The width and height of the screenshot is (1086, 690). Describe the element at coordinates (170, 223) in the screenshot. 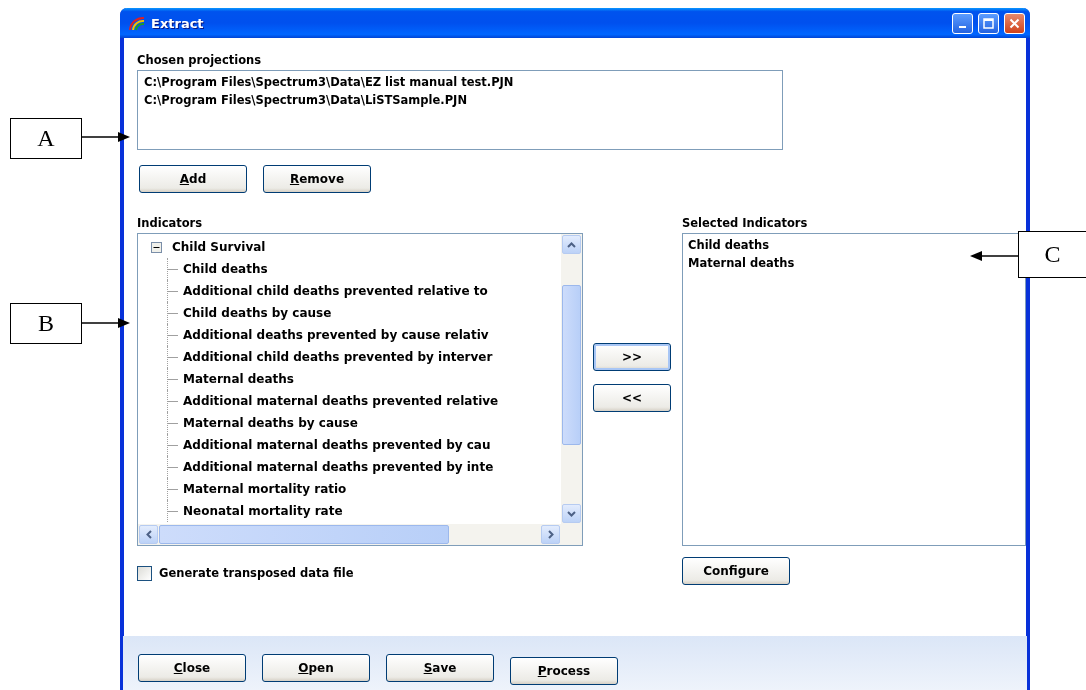

I see `section-label: Indicators` at that location.